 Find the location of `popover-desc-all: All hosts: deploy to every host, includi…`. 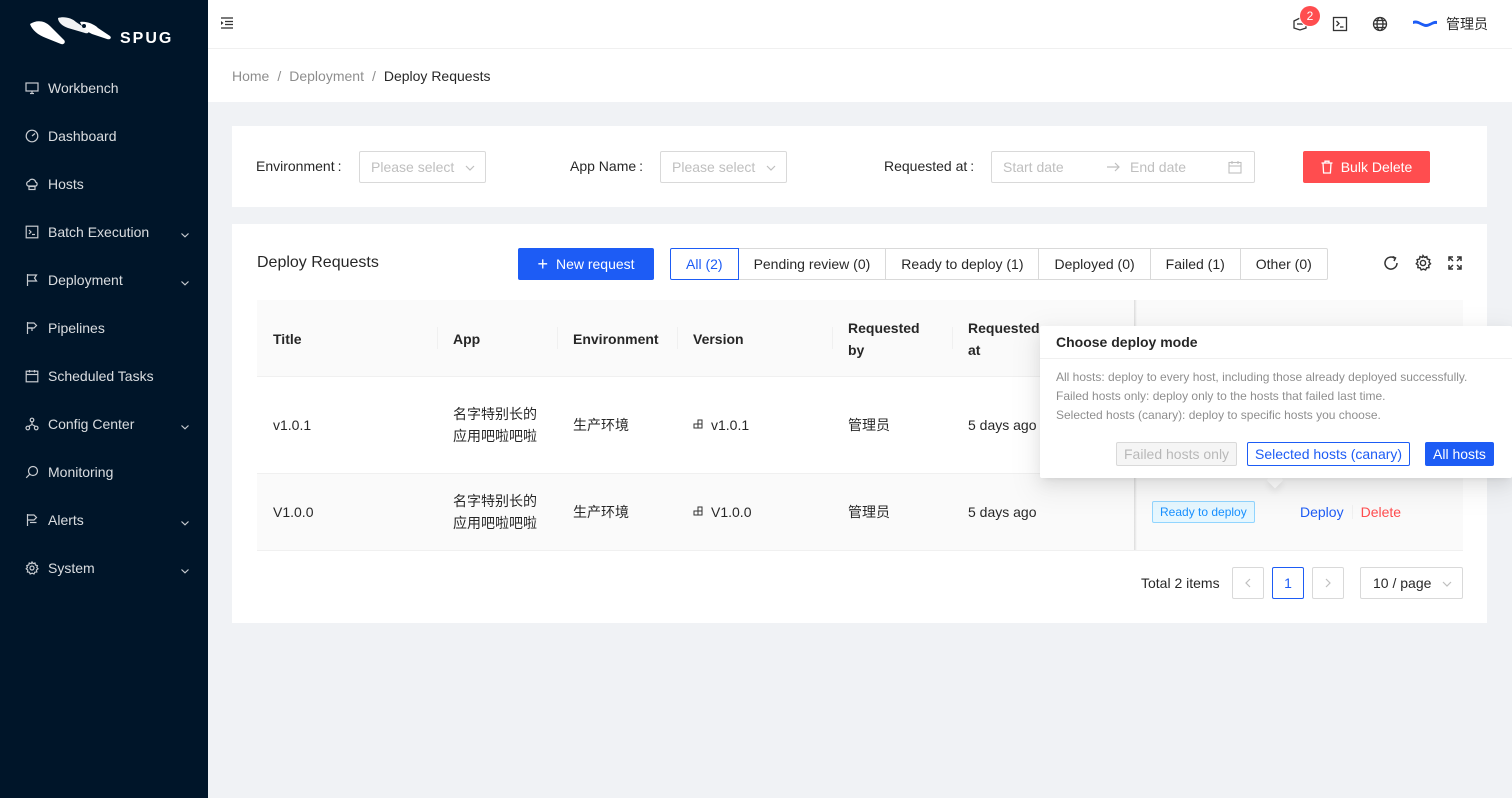

popover-desc-all: All hosts: deploy to every host, includi… is located at coordinates (1262, 377).